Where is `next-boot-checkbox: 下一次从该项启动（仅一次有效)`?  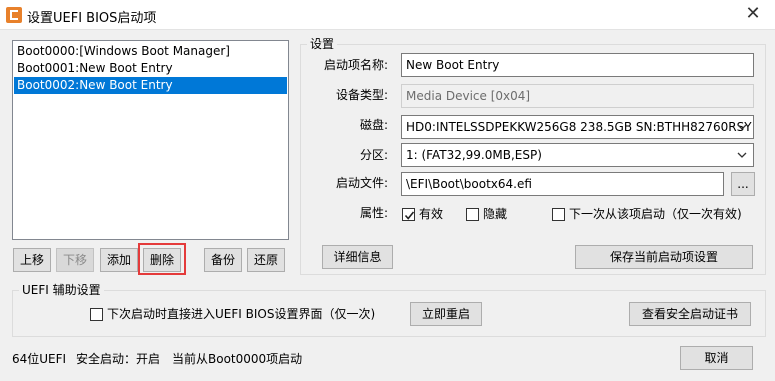 next-boot-checkbox: 下一次从该项启动（仅一次有效) is located at coordinates (659, 214).